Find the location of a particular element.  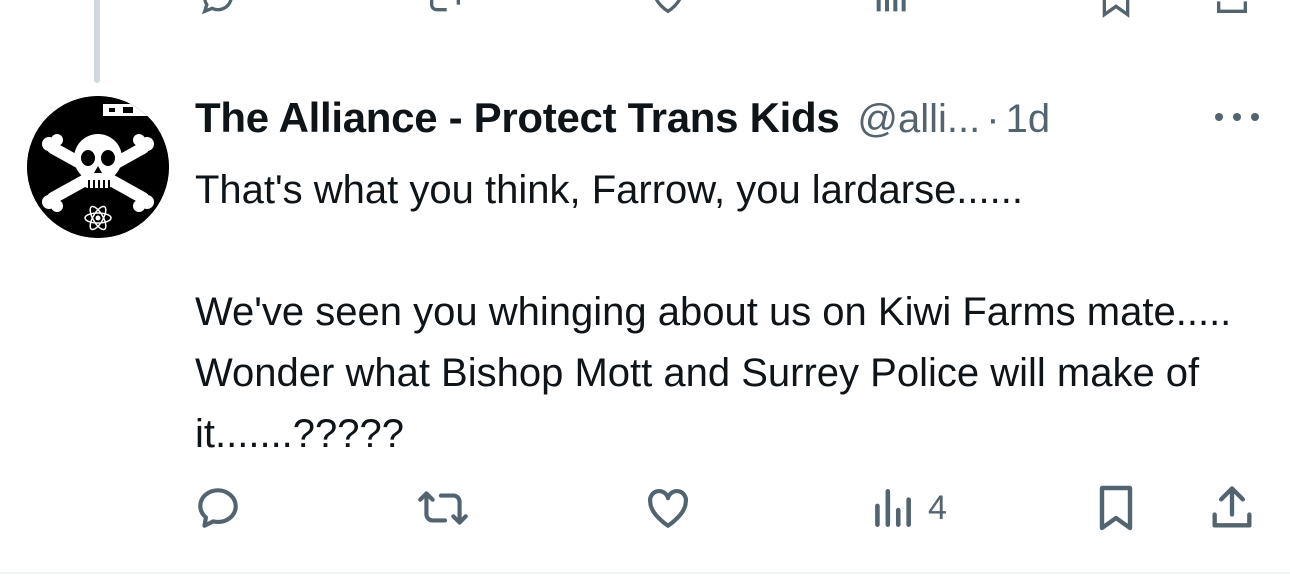

bookmark-button is located at coordinates (1116, 508).